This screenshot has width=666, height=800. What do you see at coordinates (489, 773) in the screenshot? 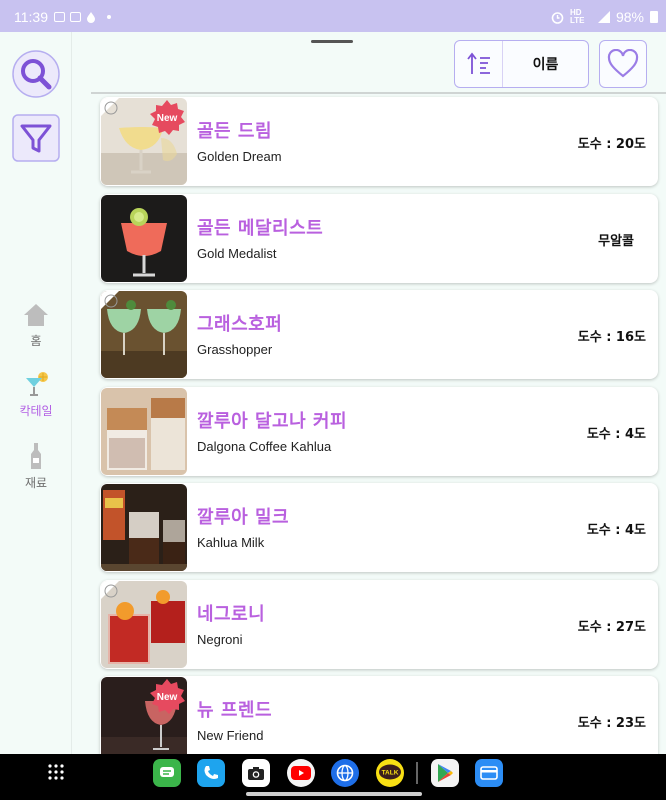
I see `wallet-icon` at bounding box center [489, 773].